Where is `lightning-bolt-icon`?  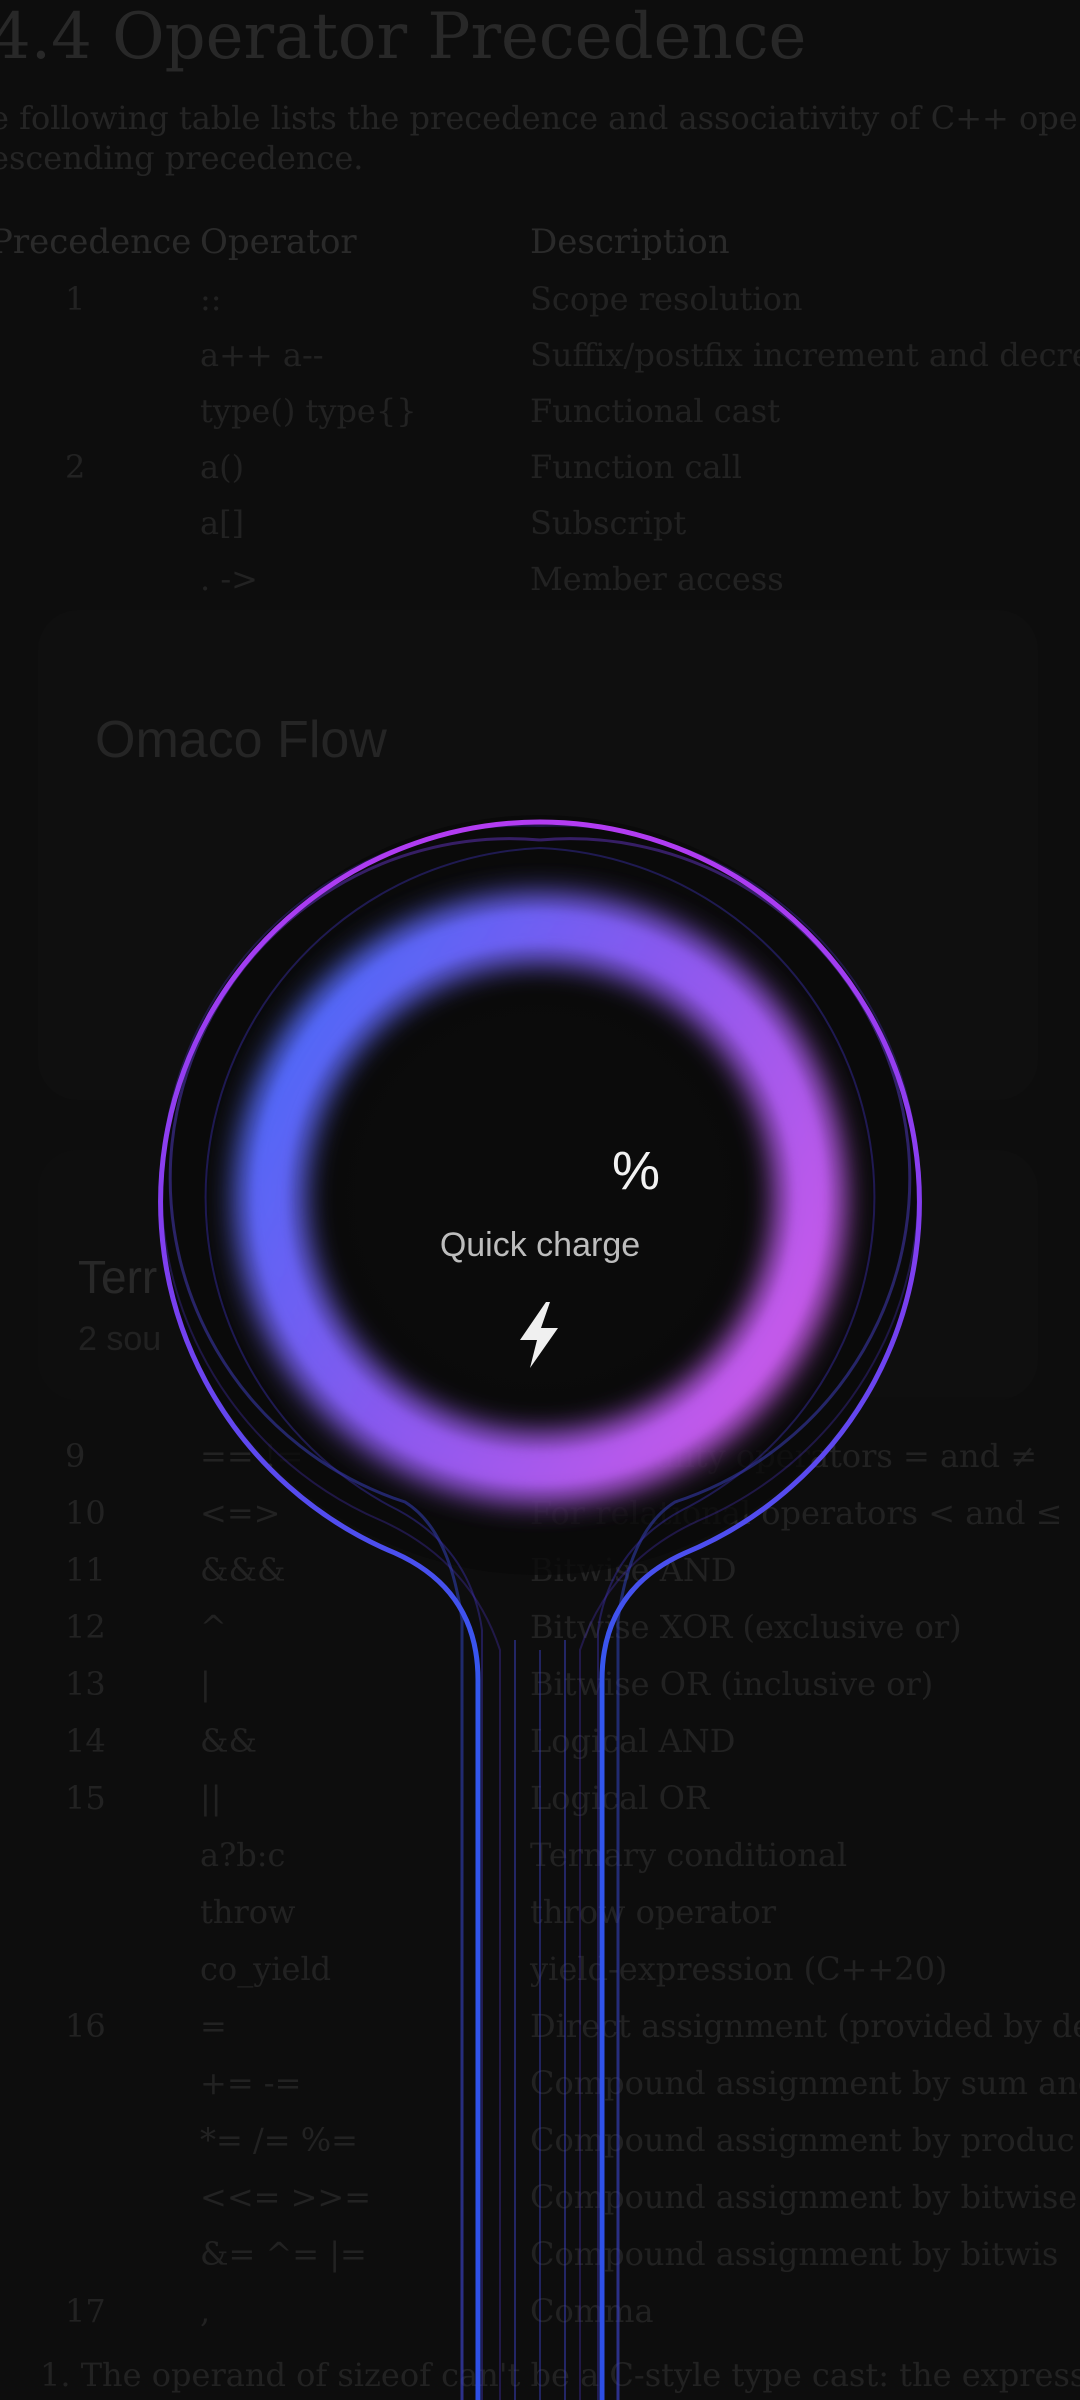
lightning-bolt-icon is located at coordinates (540, 1335).